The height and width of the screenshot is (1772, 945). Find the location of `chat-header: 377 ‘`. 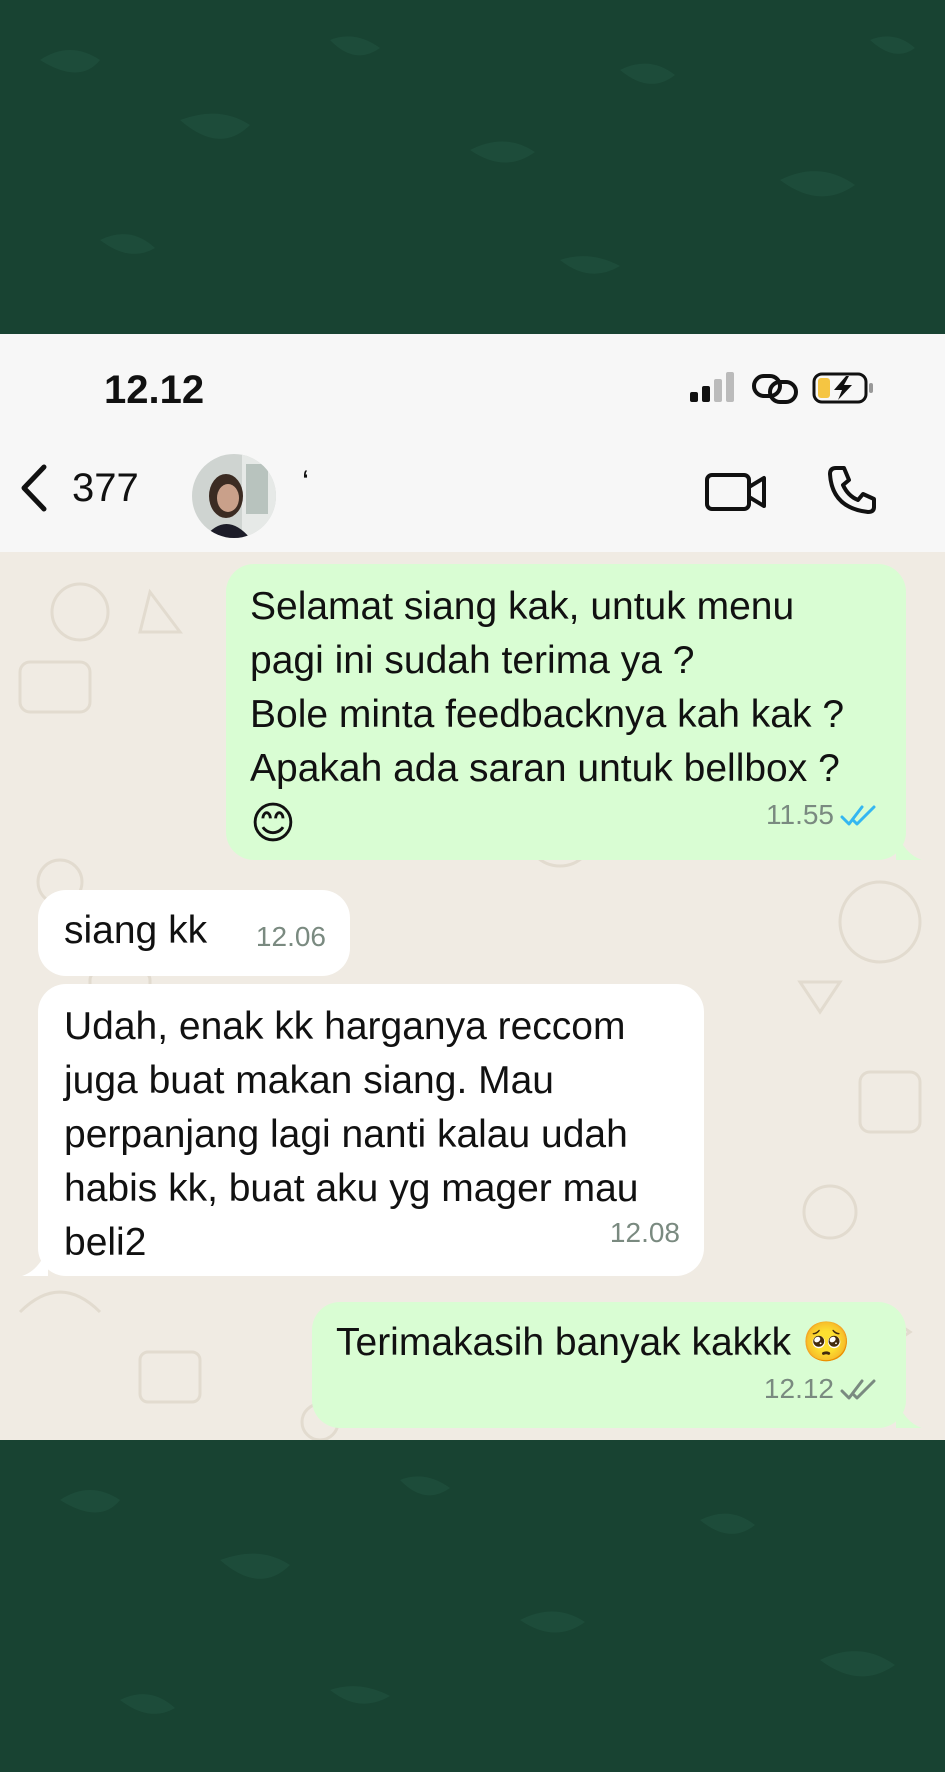

chat-header: 377 ‘ is located at coordinates (472, 493).